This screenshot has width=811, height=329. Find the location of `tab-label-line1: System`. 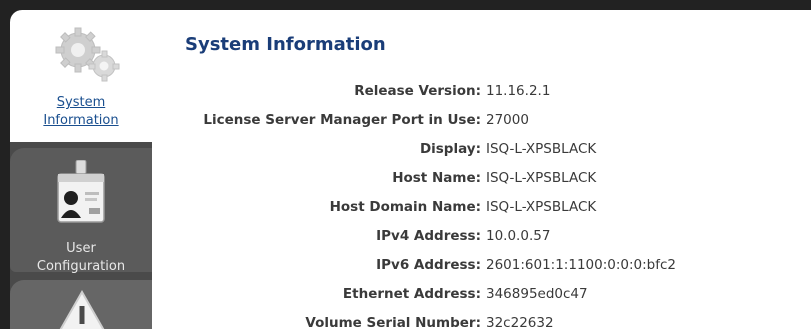

tab-label-line1: System is located at coordinates (81, 102).